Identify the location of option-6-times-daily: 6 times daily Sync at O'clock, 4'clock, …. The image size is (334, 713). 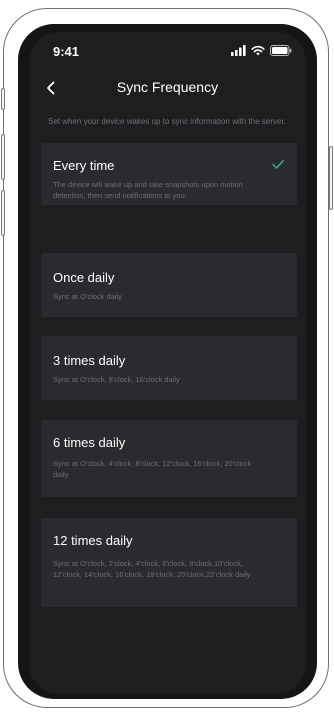
(169, 458).